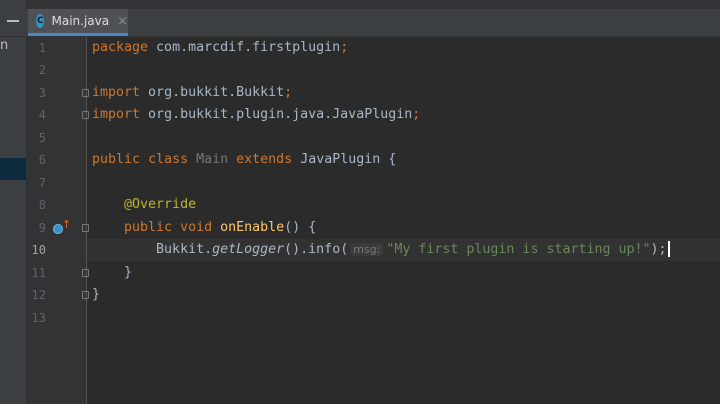 The width and height of the screenshot is (720, 404). I want to click on line-number: 4, so click(42, 115).